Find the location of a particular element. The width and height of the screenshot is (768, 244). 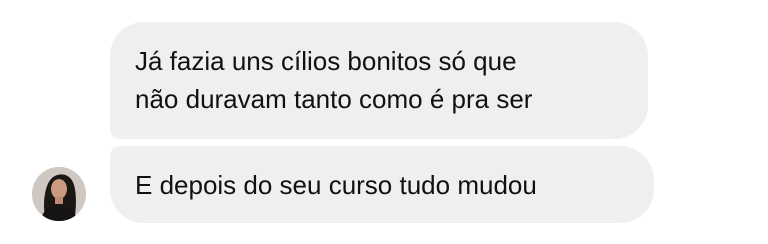

message-text-line: Já fazia uns cílios bonitos só que is located at coordinates (326, 61).